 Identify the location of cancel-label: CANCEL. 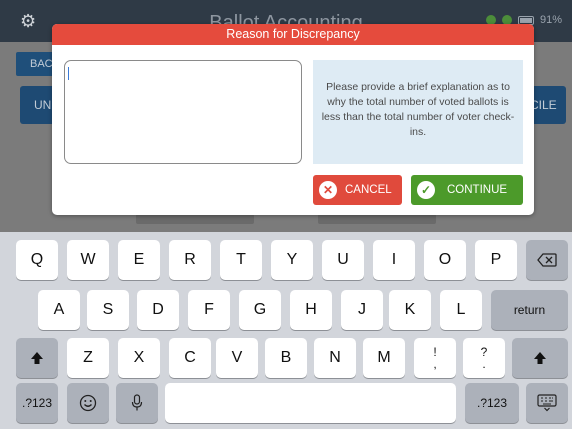
(368, 190).